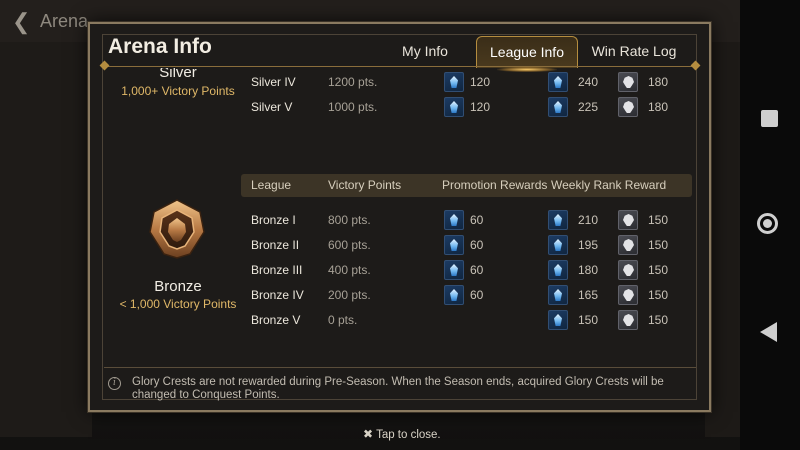 The width and height of the screenshot is (800, 450). I want to click on table-row: Bronze I 800 pts. 60 210 150, so click(400, 220).